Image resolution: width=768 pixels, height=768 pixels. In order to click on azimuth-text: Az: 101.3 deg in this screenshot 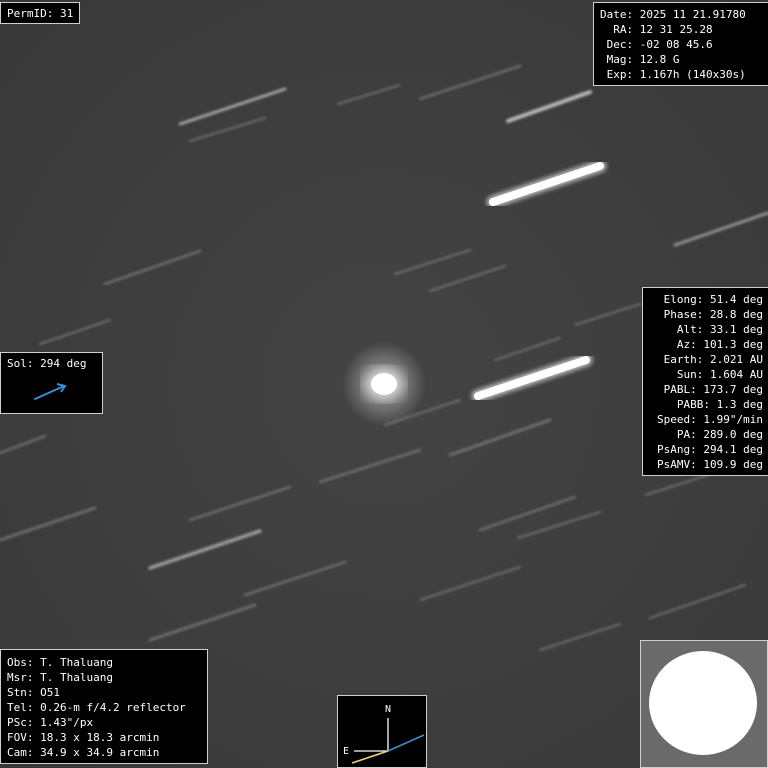, I will do `click(719, 344)`.